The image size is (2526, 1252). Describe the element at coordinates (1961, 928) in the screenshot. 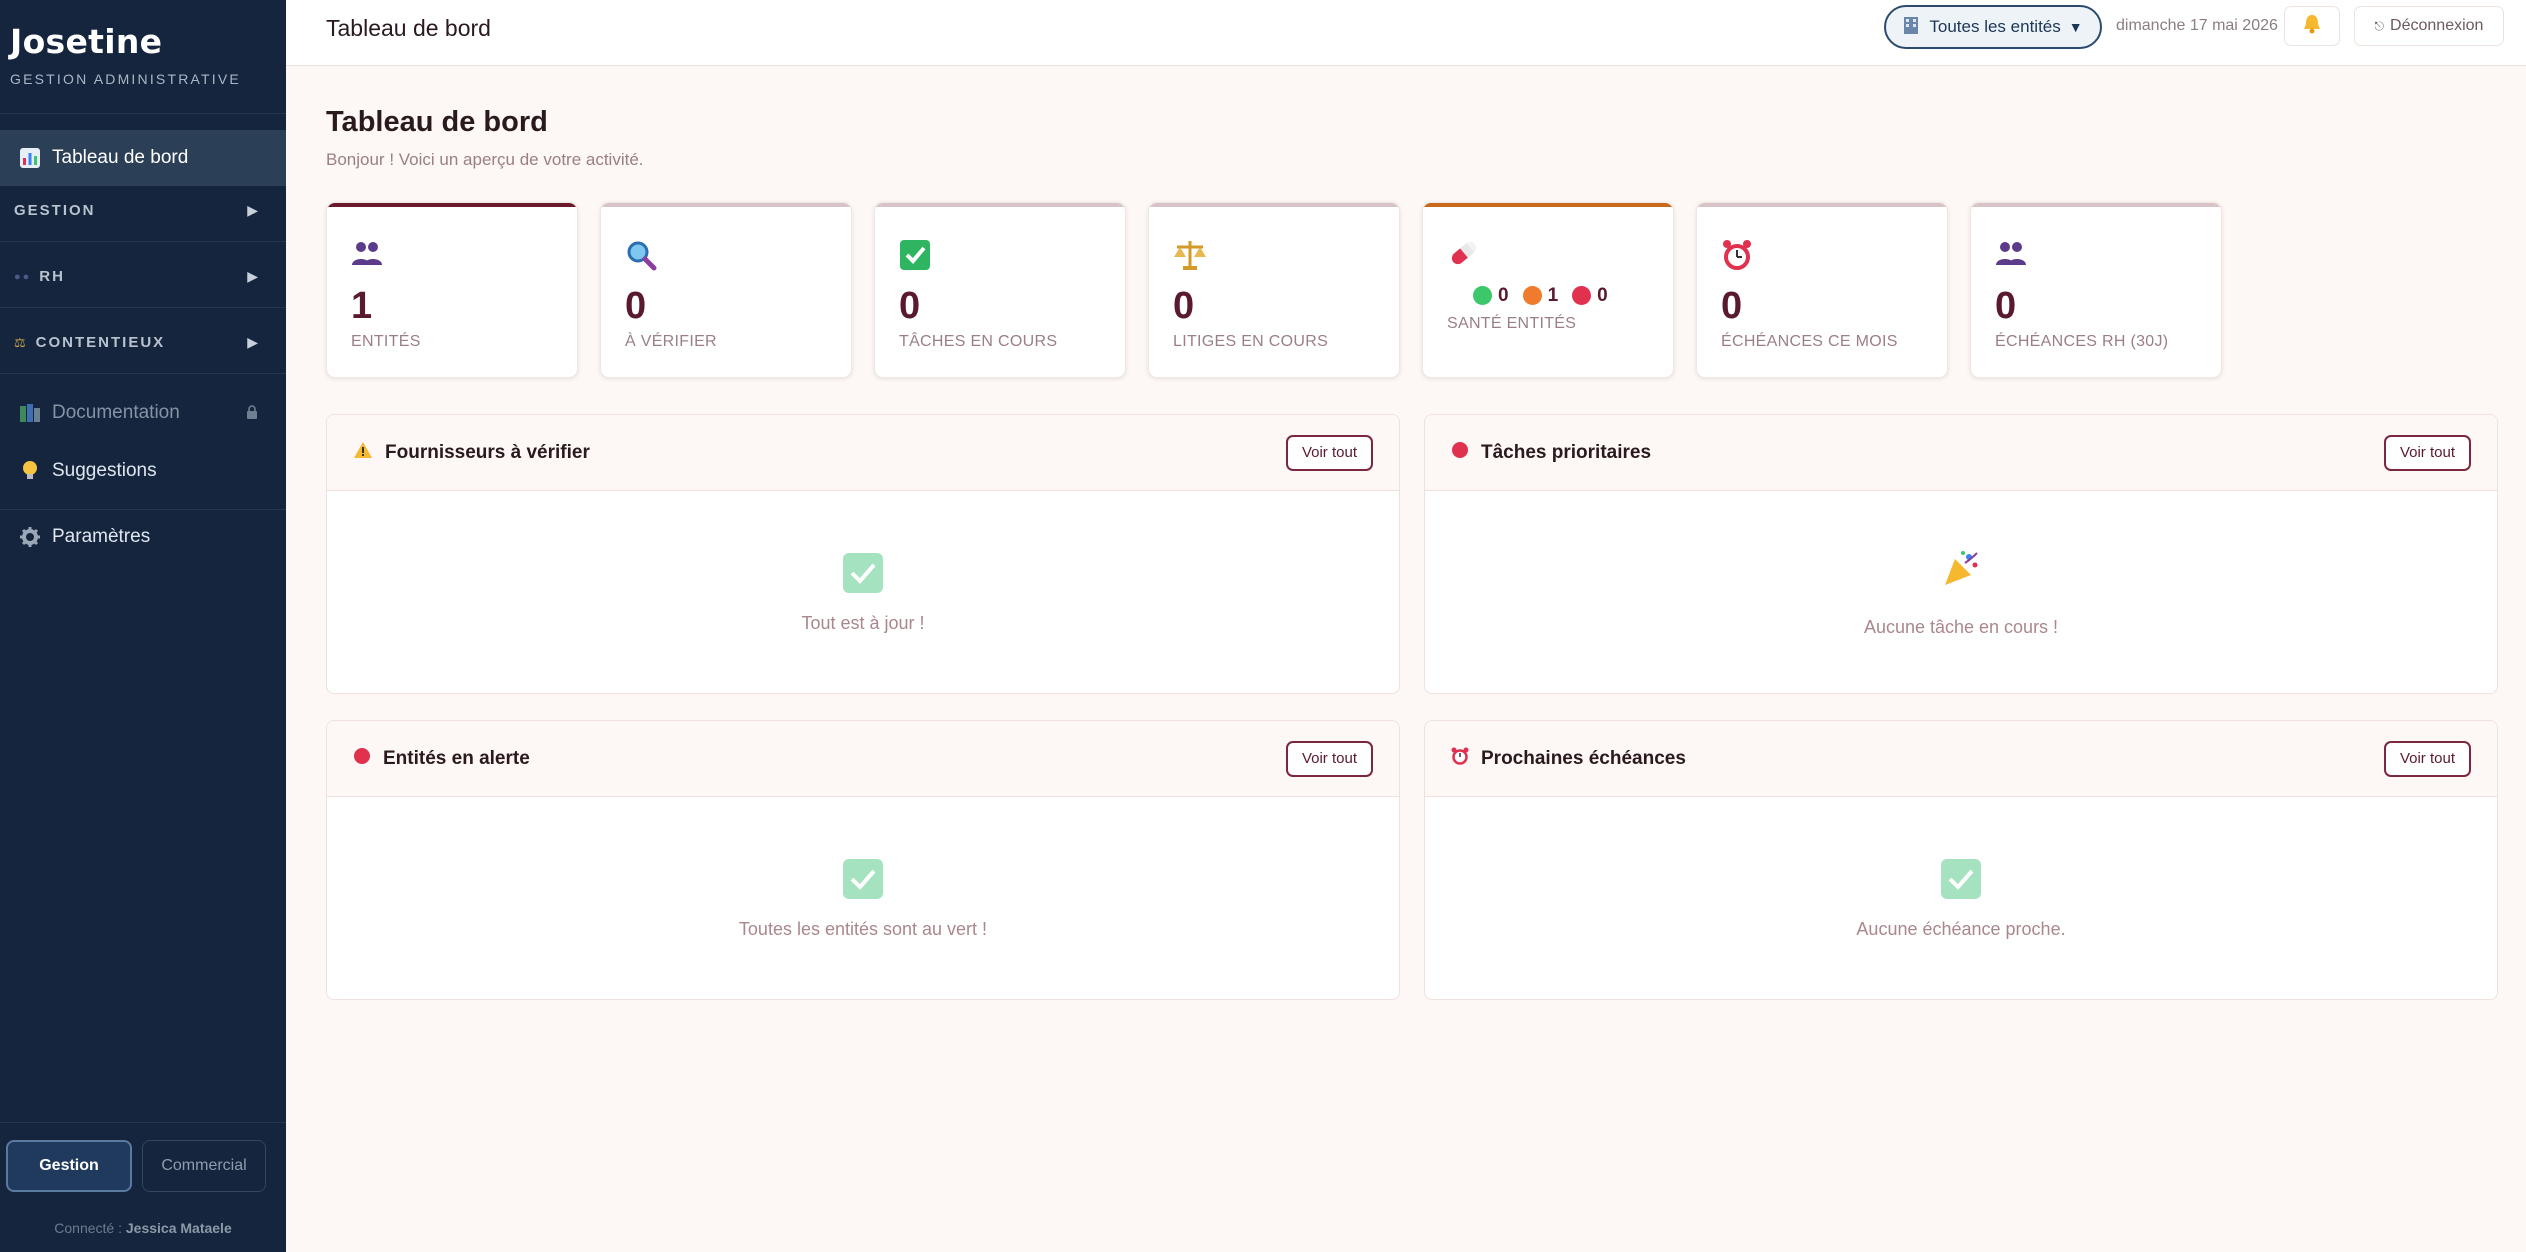

I see `empty-state-text: Aucune échéance proche.` at that location.